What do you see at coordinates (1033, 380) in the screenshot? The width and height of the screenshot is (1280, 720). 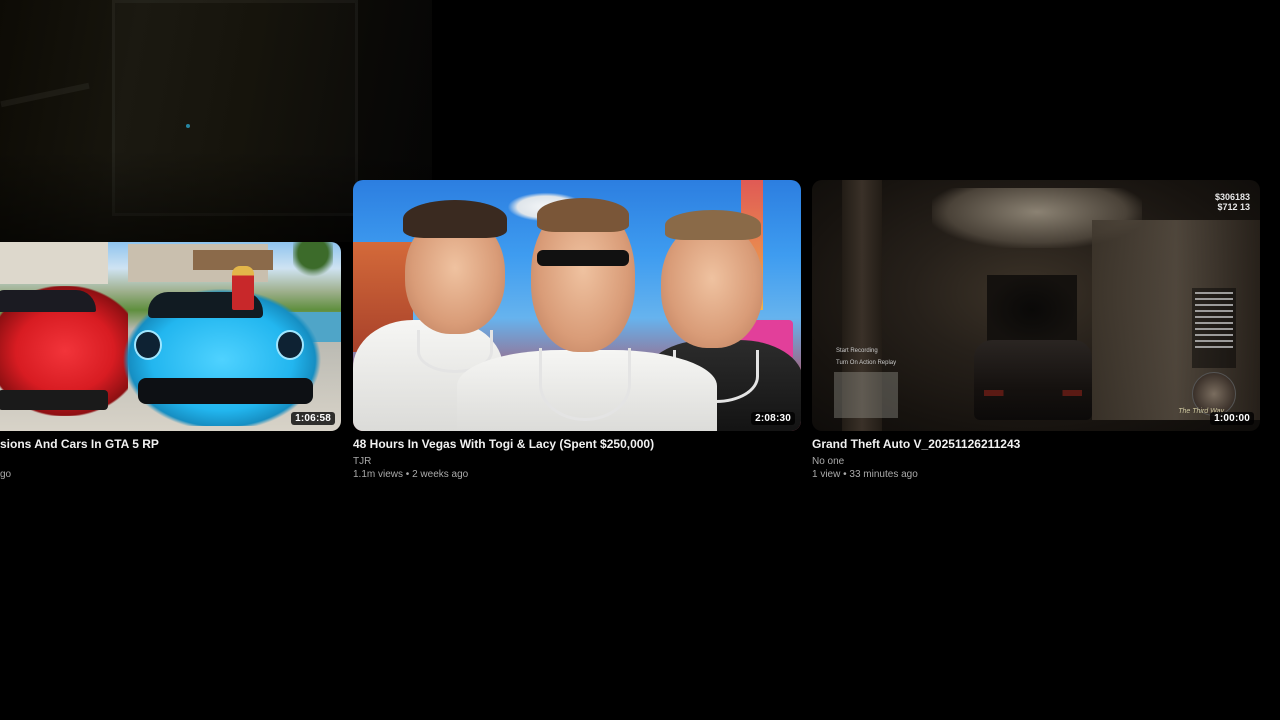 I see `thumb-dark-car` at bounding box center [1033, 380].